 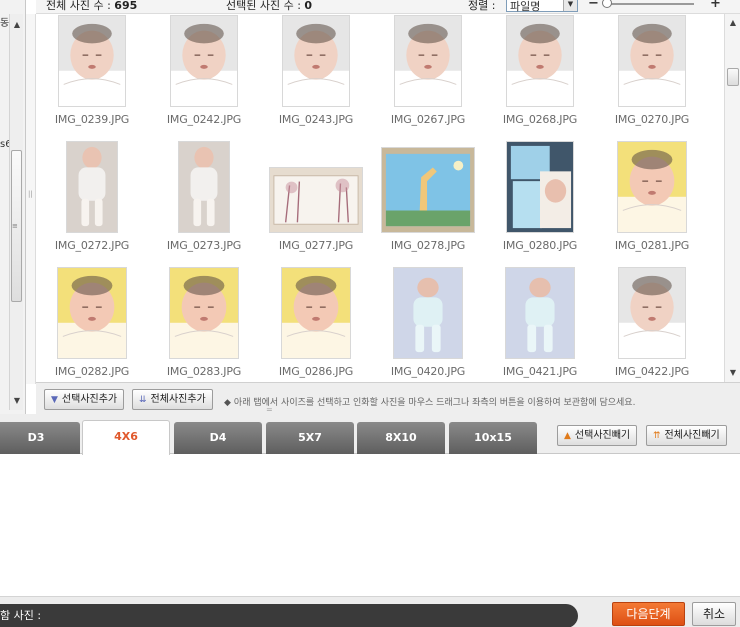 What do you see at coordinates (652, 245) in the screenshot?
I see `photo-filename: IMG_0281.JPG` at bounding box center [652, 245].